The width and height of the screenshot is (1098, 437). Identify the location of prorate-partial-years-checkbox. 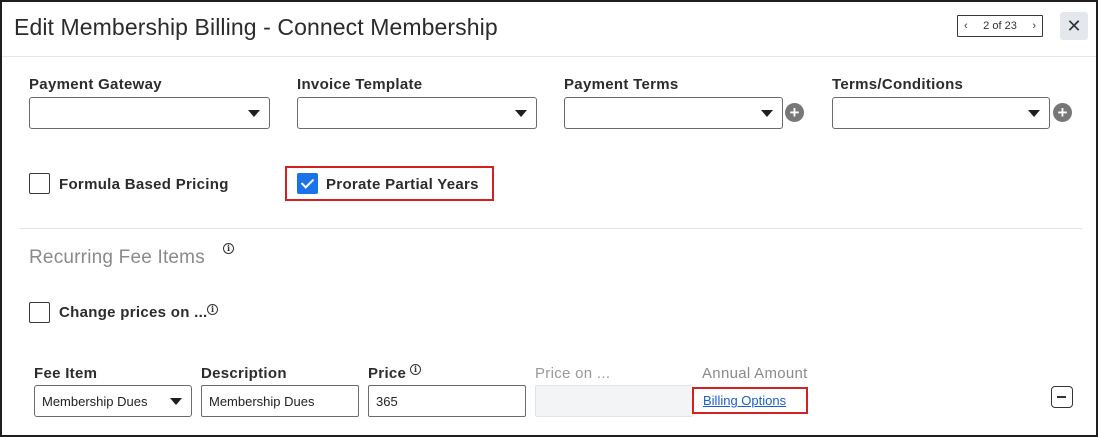
(307, 183).